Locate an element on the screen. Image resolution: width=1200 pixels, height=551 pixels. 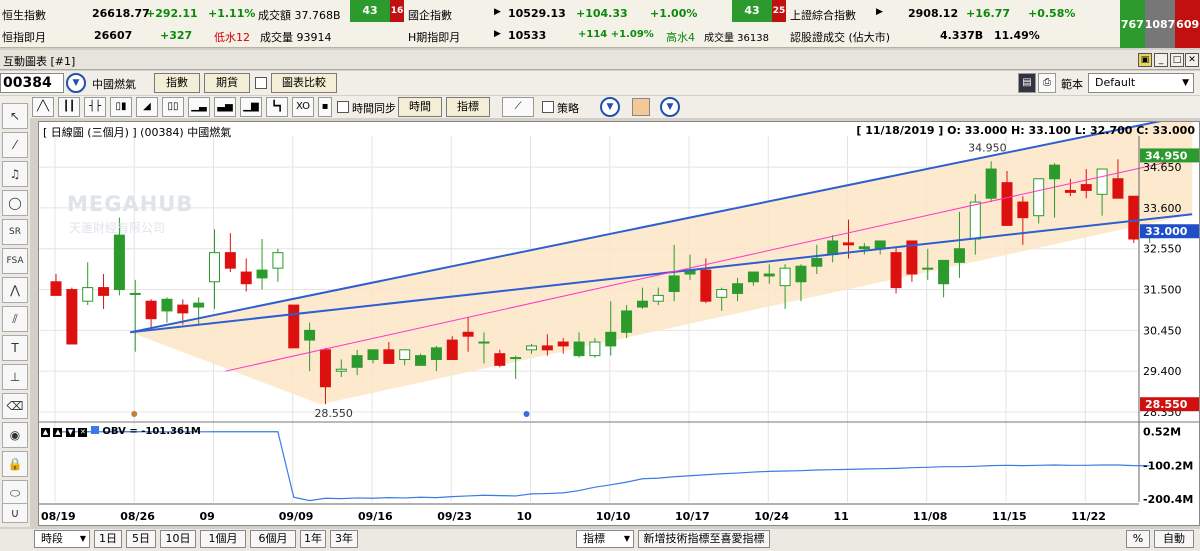
y-tick-label: 34.650 is located at coordinates (1162, 167).